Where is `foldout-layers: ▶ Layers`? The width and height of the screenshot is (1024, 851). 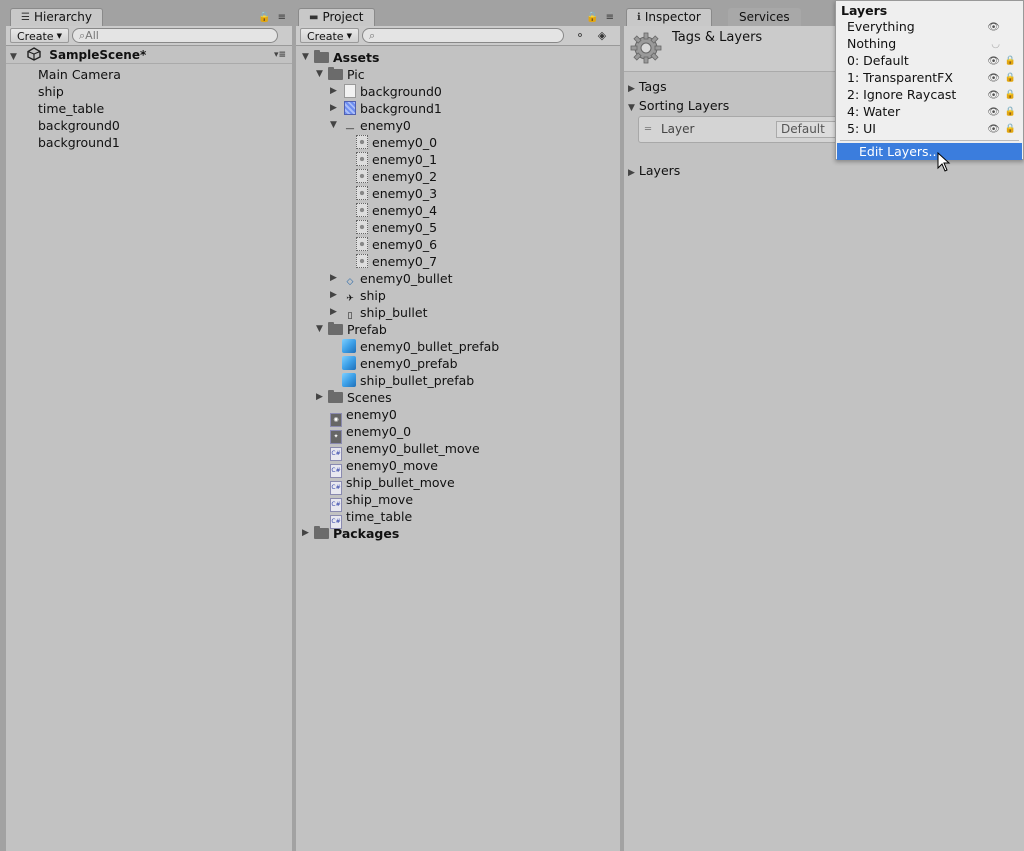
foldout-layers: ▶ Layers is located at coordinates (654, 170).